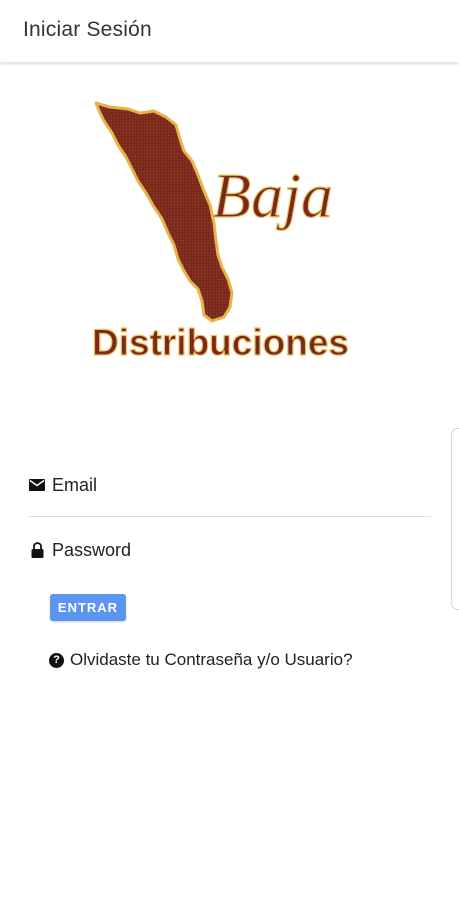  I want to click on email-field-row, so click(229, 485).